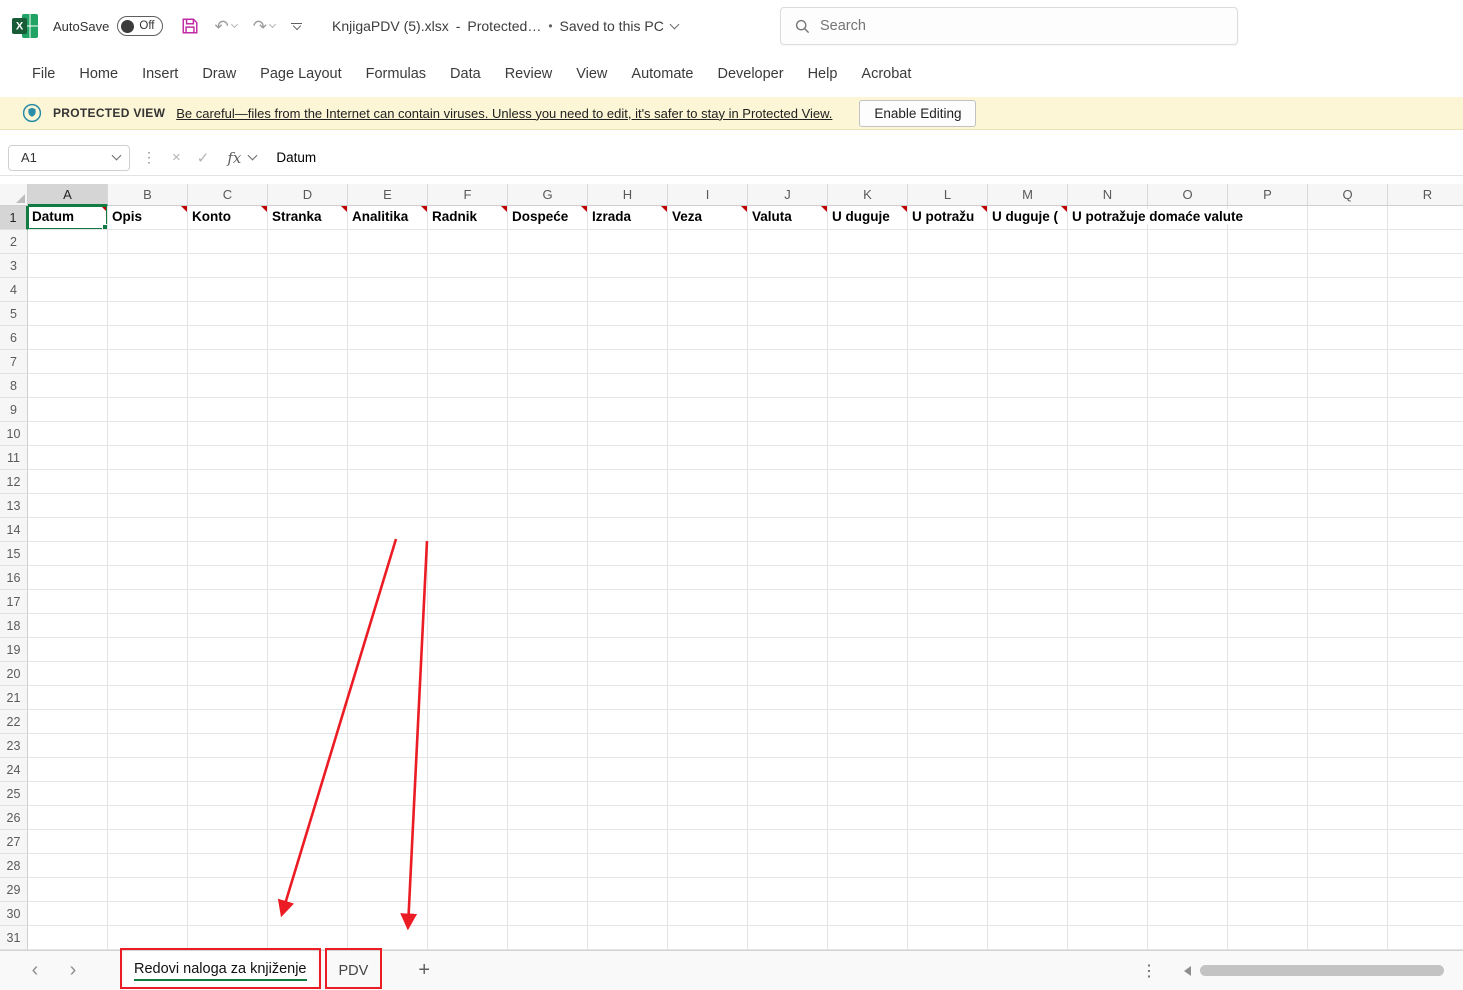  I want to click on cell-R22, so click(1425, 722).